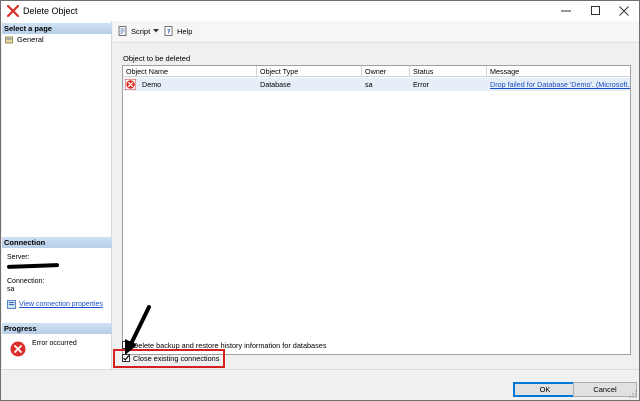 The image size is (640, 401). I want to click on column-header-object-name: Object Name, so click(190, 71).